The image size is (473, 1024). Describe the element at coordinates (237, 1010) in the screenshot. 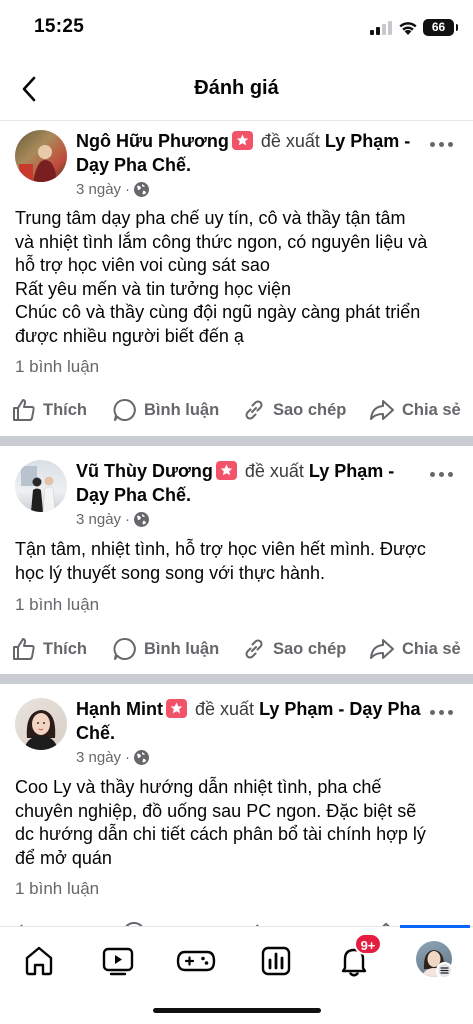

I see `home-indicator` at that location.